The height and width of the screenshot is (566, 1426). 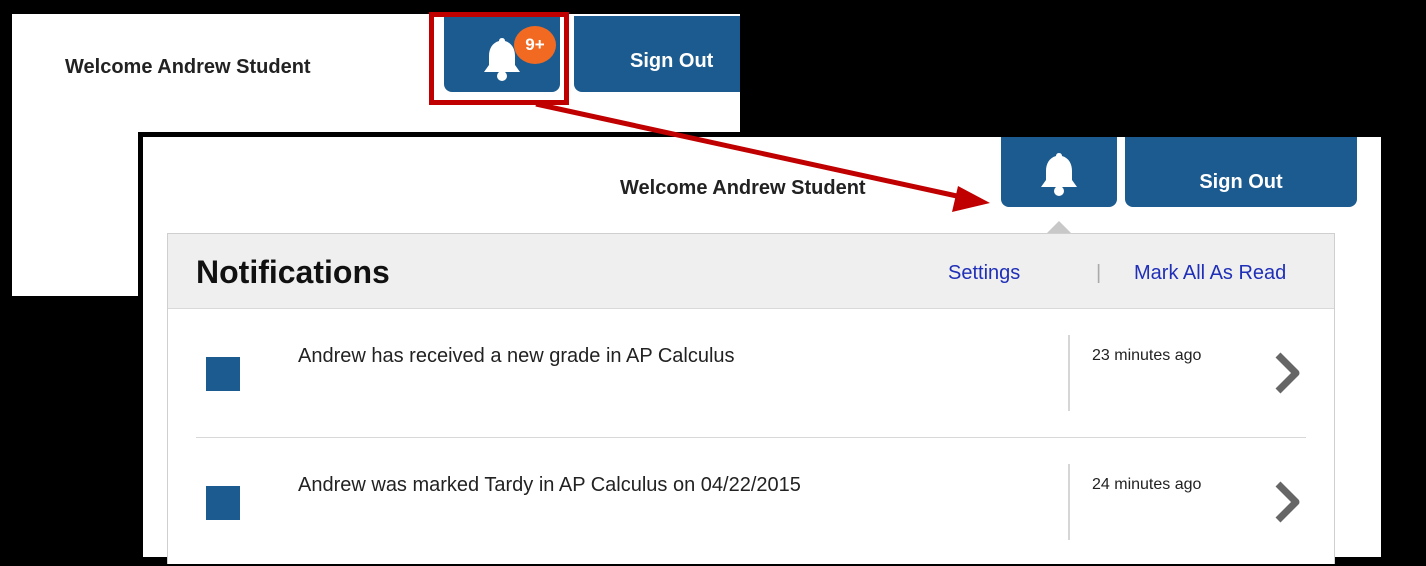 I want to click on notifications-button, so click(x=1059, y=172).